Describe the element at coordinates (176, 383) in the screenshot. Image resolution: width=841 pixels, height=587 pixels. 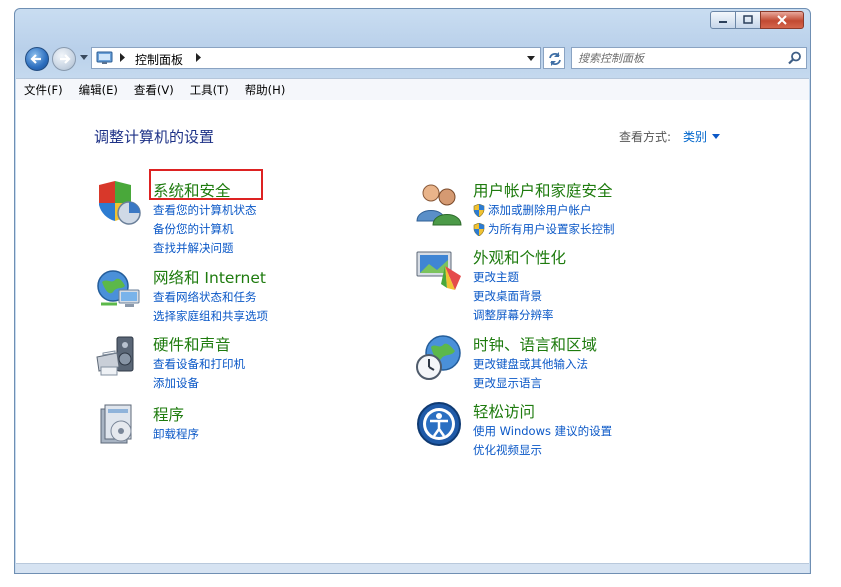
I see `add-device-link: 添加设备` at that location.